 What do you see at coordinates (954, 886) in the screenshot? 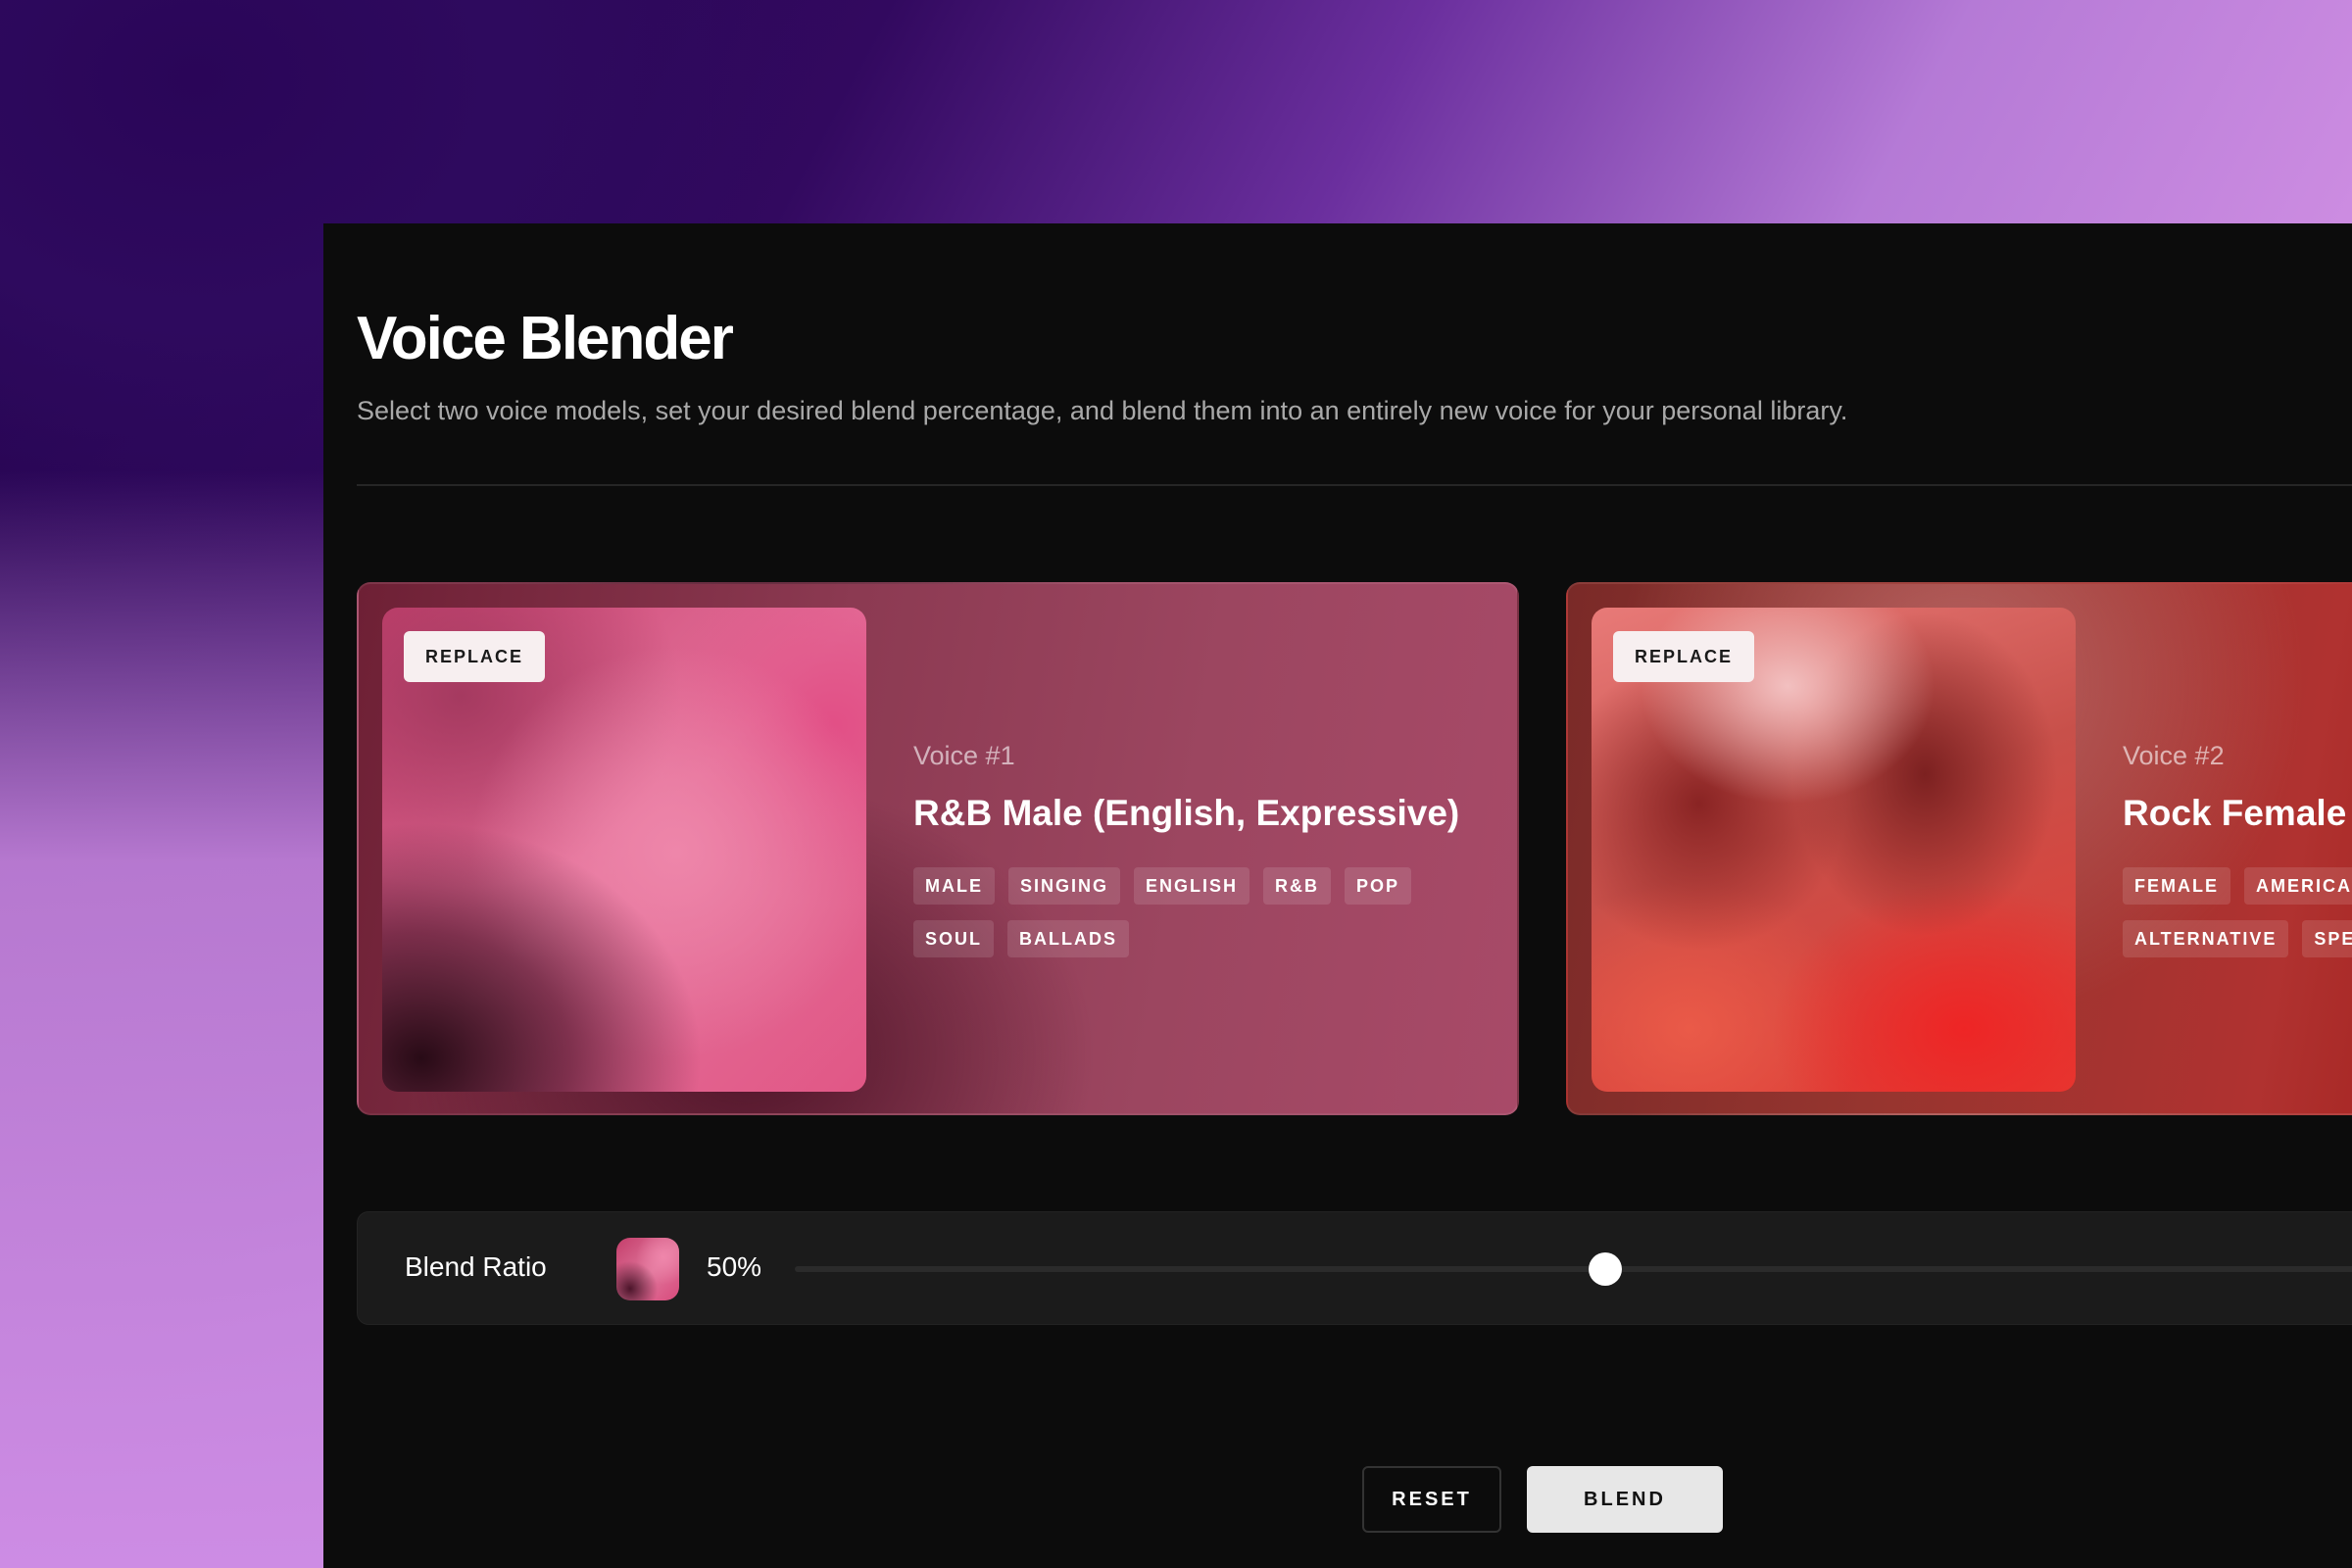
I see `voice-tag: MALE` at bounding box center [954, 886].